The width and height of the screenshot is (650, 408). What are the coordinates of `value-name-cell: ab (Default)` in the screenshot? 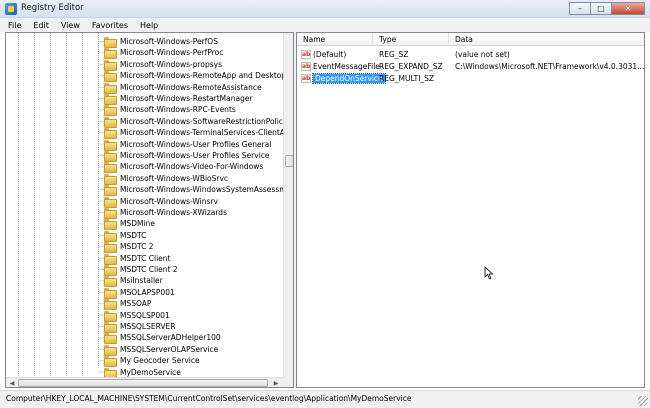 It's located at (335, 54).